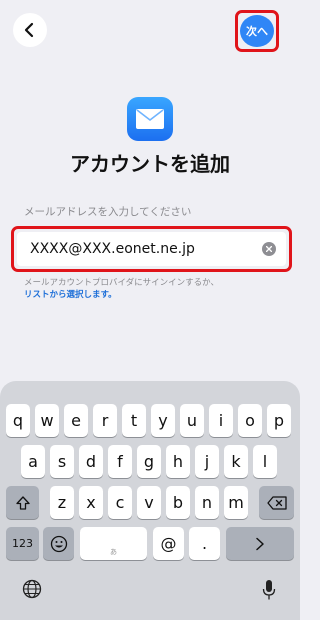 The height and width of the screenshot is (620, 320). What do you see at coordinates (18, 420) in the screenshot?
I see `key-q: q` at bounding box center [18, 420].